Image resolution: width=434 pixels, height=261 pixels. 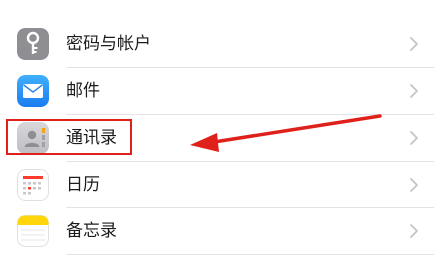 What do you see at coordinates (91, 231) in the screenshot?
I see `settings-item-label: 备忘录` at bounding box center [91, 231].